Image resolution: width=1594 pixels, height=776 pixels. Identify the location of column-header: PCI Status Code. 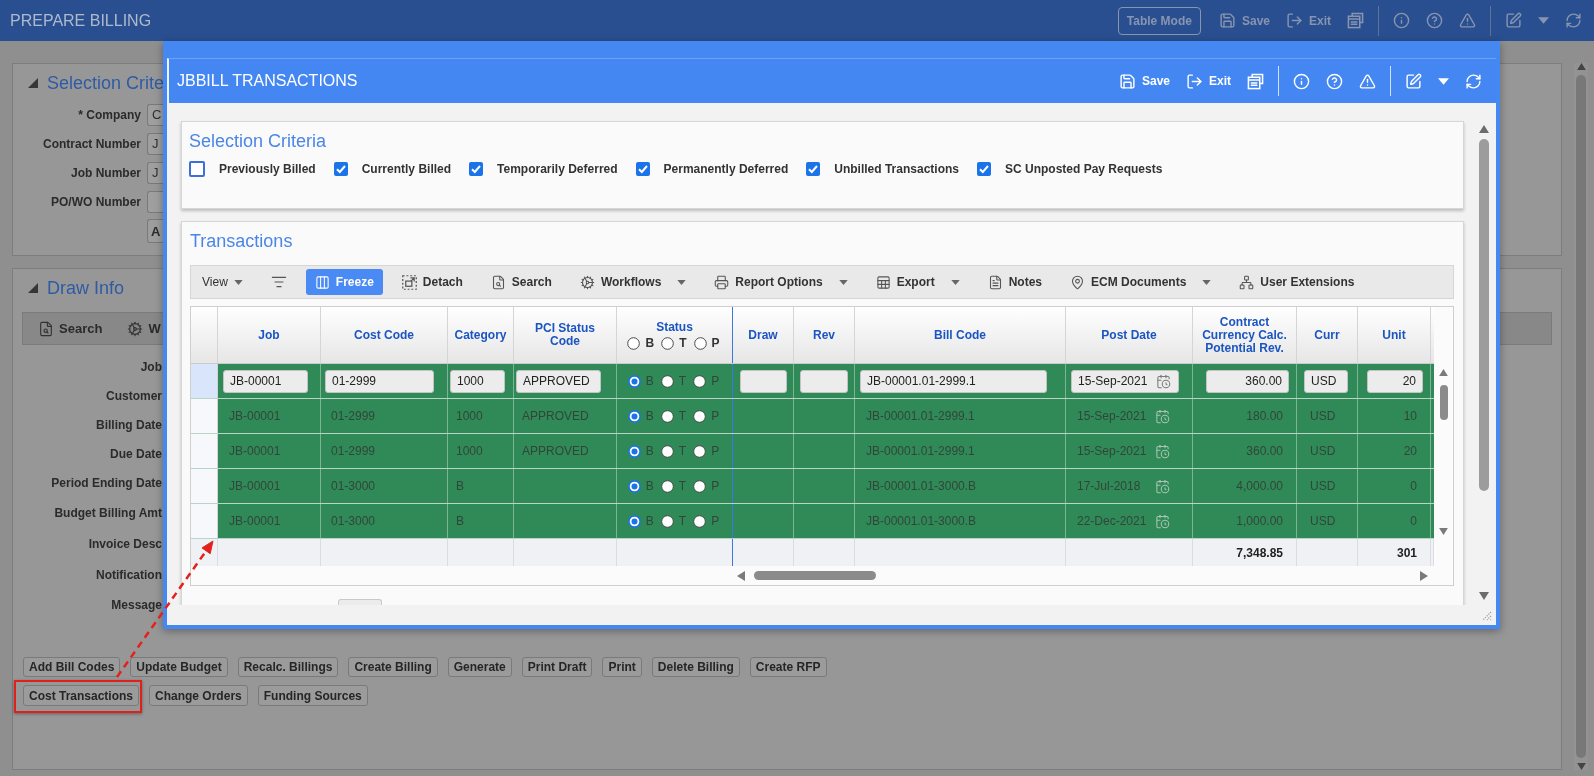
(565, 335).